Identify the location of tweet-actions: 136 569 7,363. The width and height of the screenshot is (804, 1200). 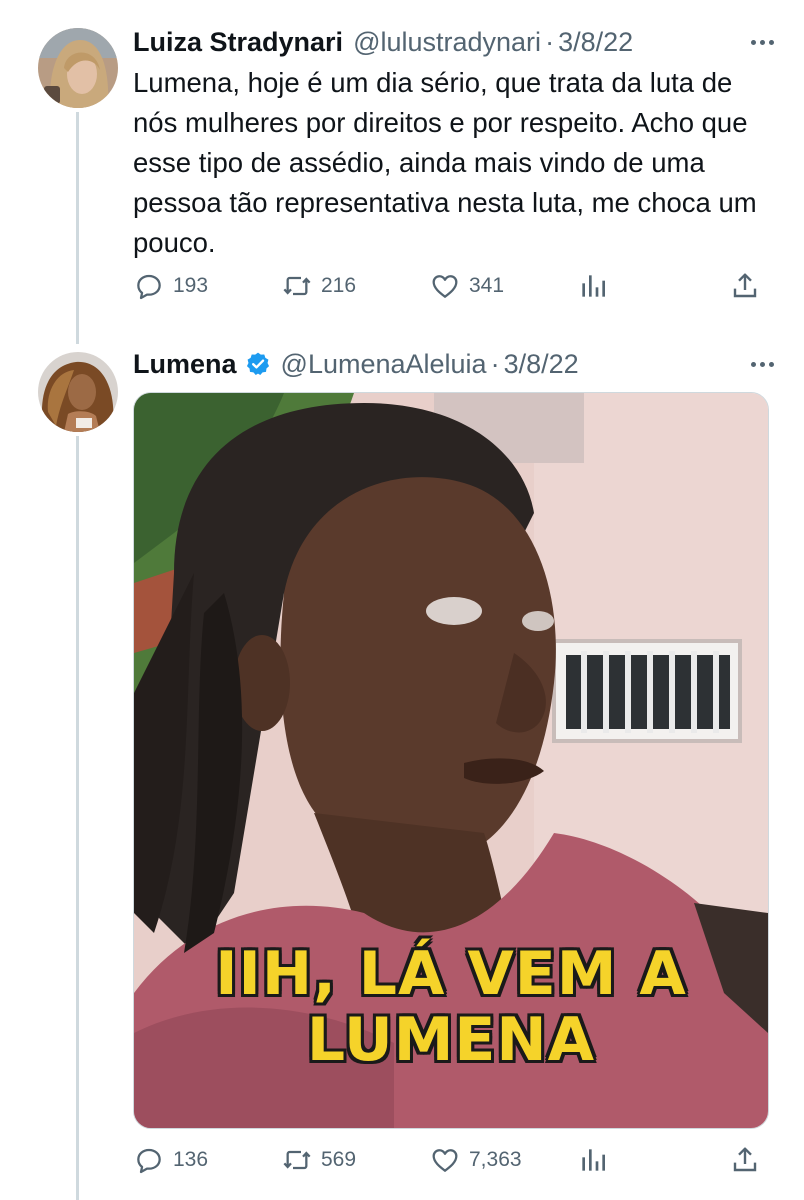
(449, 1160).